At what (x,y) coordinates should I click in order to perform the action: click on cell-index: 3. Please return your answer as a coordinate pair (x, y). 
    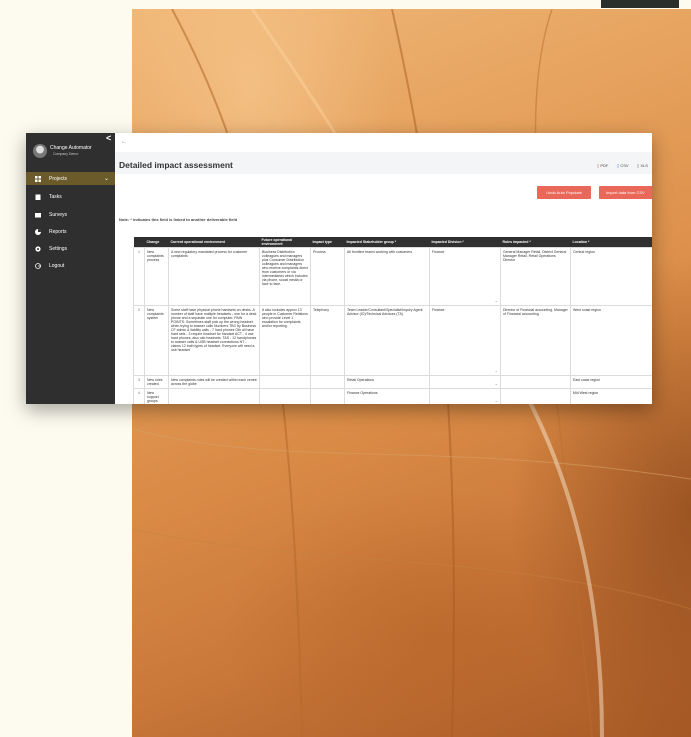
    Looking at the image, I should click on (139, 382).